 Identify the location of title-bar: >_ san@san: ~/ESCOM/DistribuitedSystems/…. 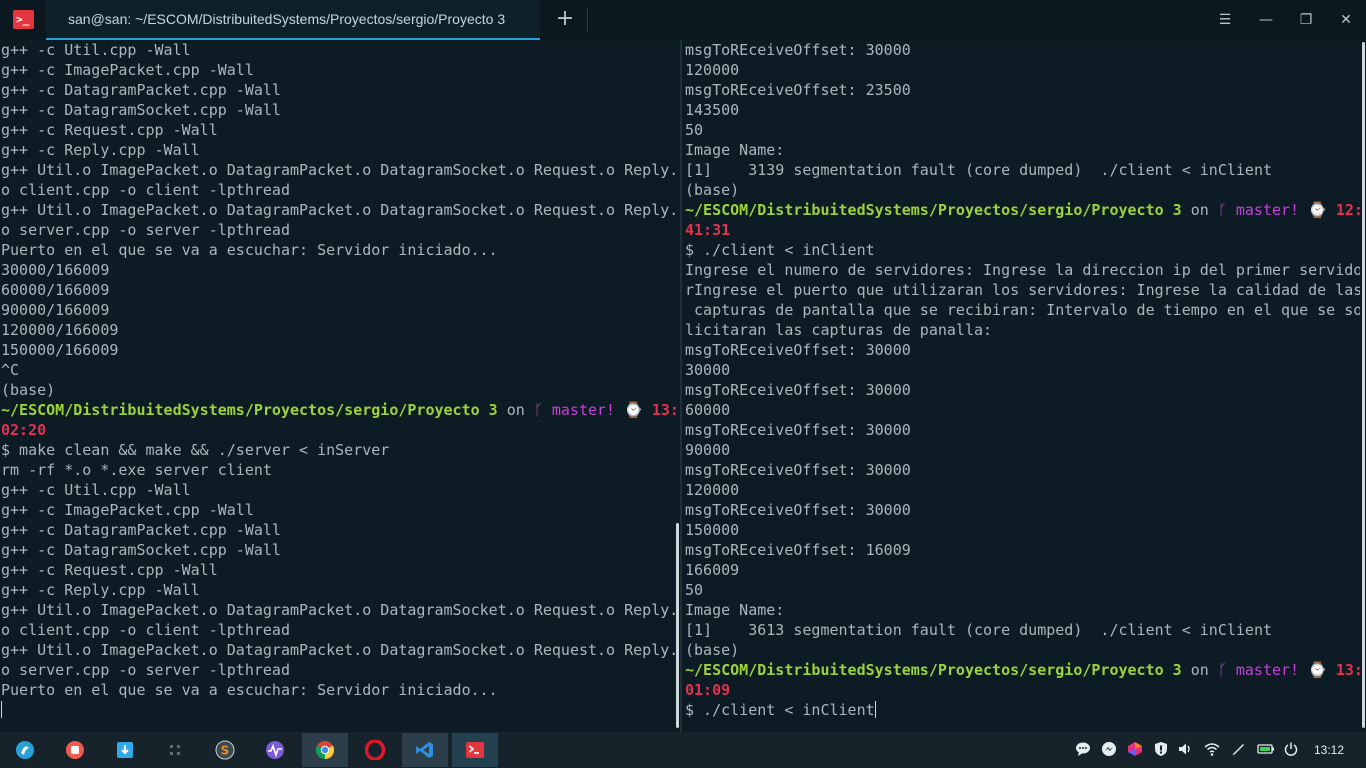
(683, 20).